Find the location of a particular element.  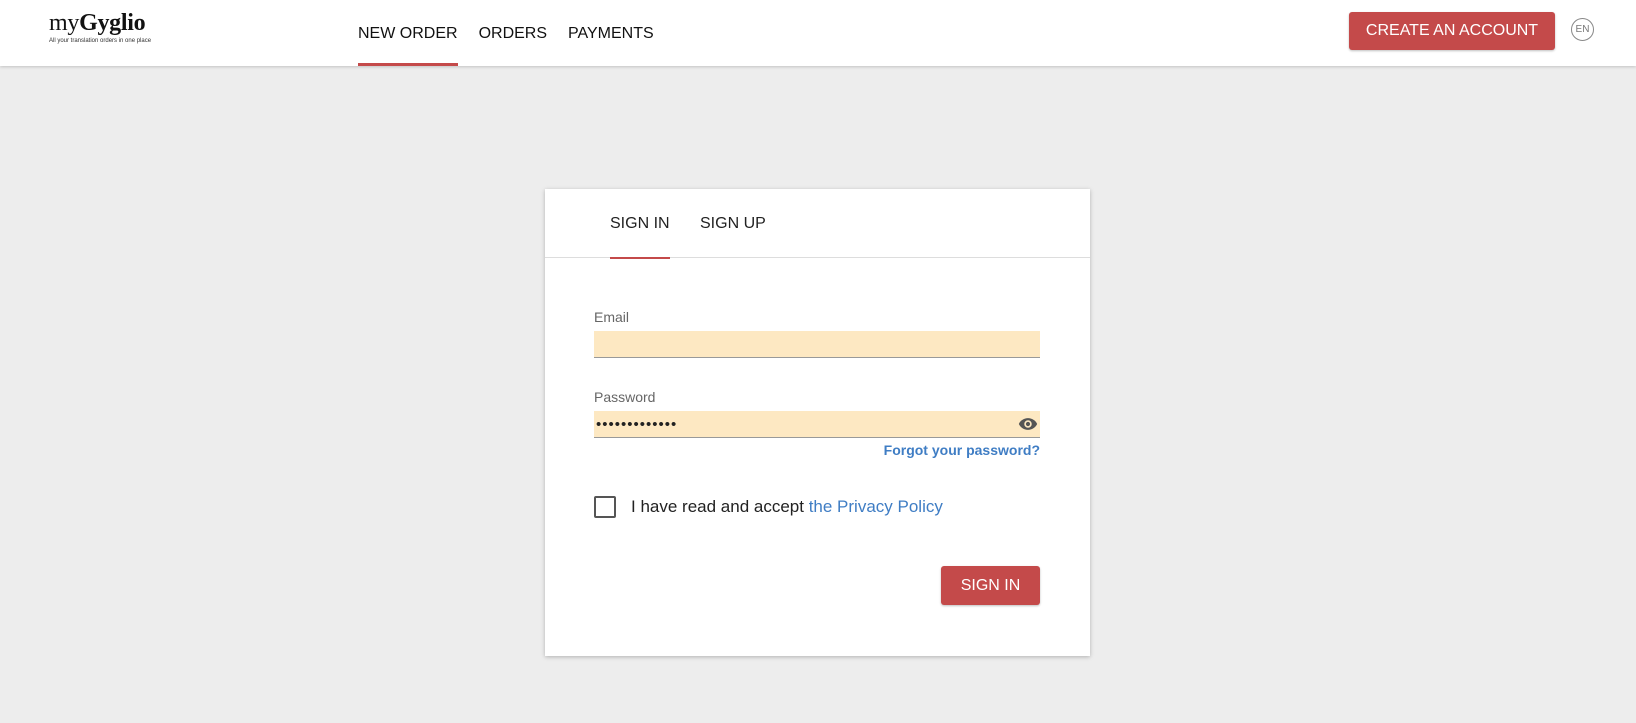

logo-brand: Gyglio is located at coordinates (112, 23).